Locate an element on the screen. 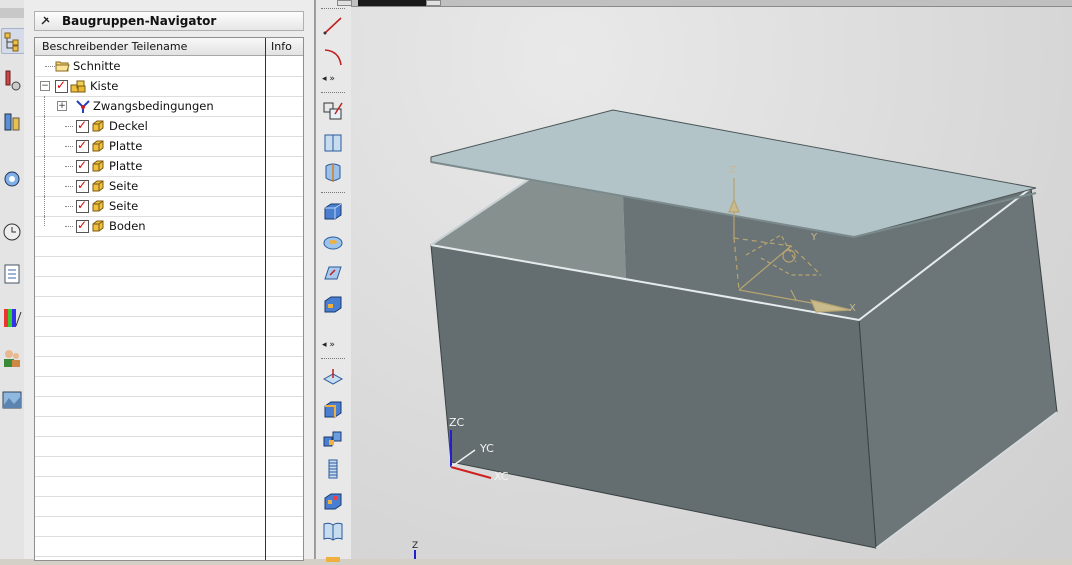 The height and width of the screenshot is (565, 1072). book-icon is located at coordinates (333, 531).